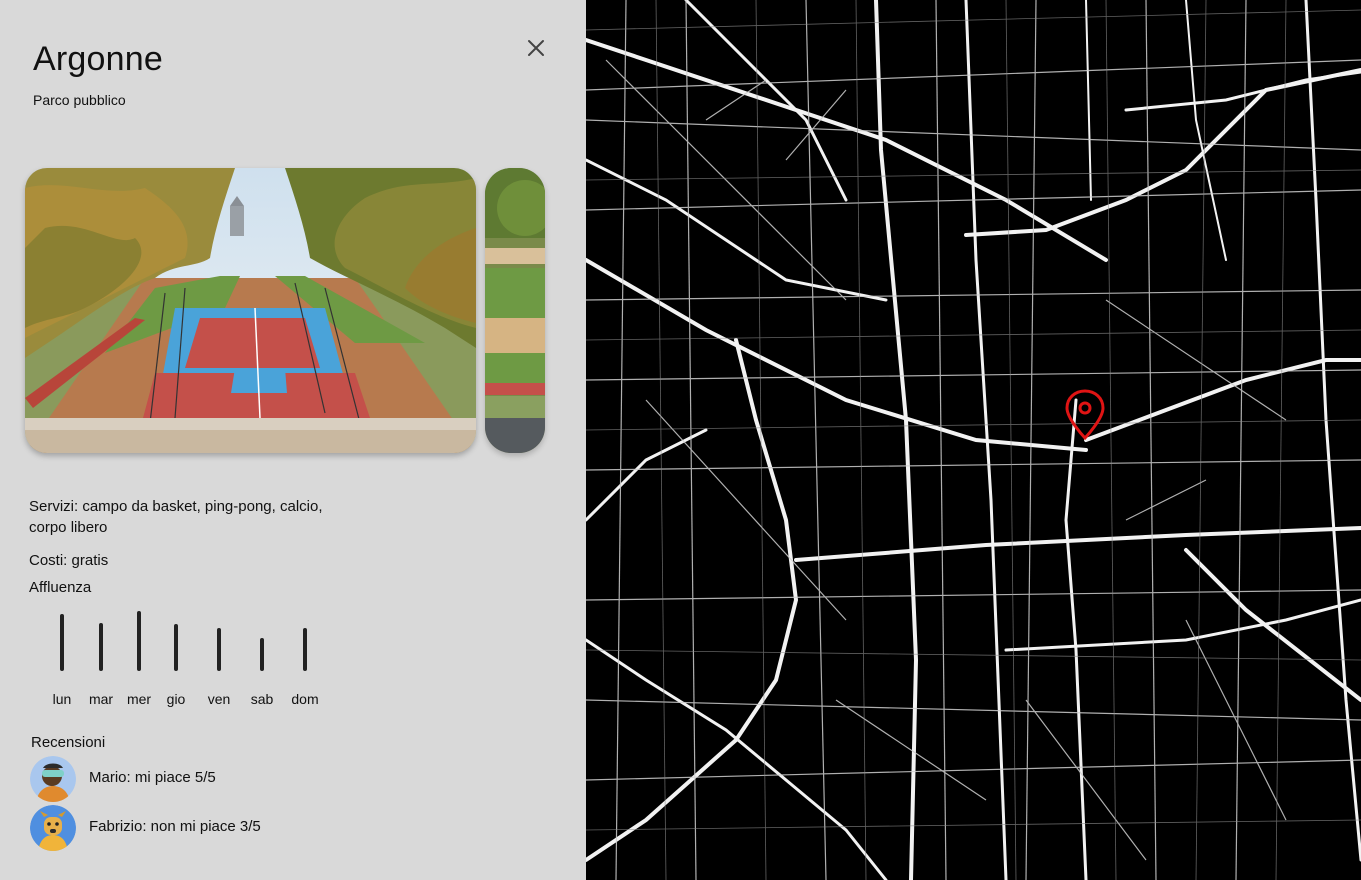  Describe the element at coordinates (176, 647) in the screenshot. I see `affluenza-bar-gio` at that location.